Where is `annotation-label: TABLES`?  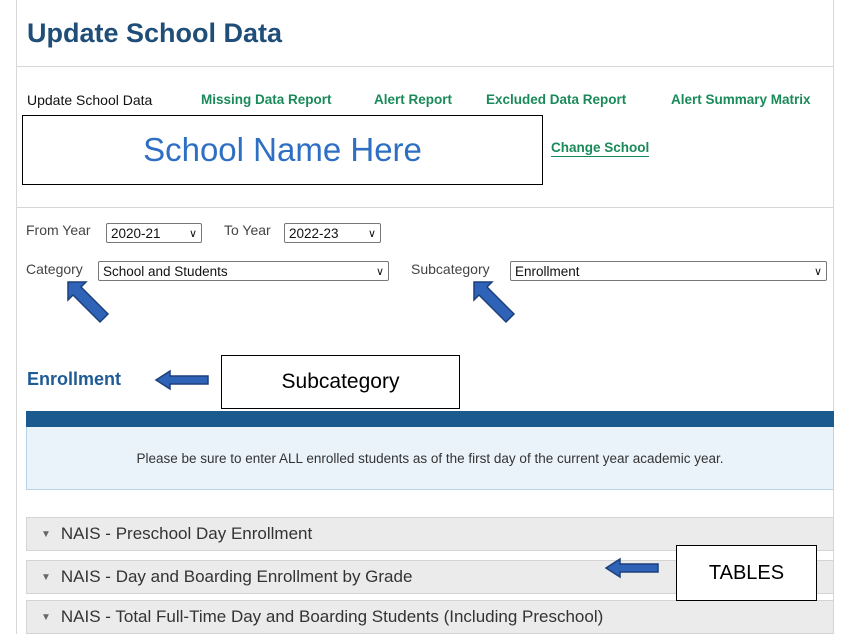
annotation-label: TABLES is located at coordinates (746, 572).